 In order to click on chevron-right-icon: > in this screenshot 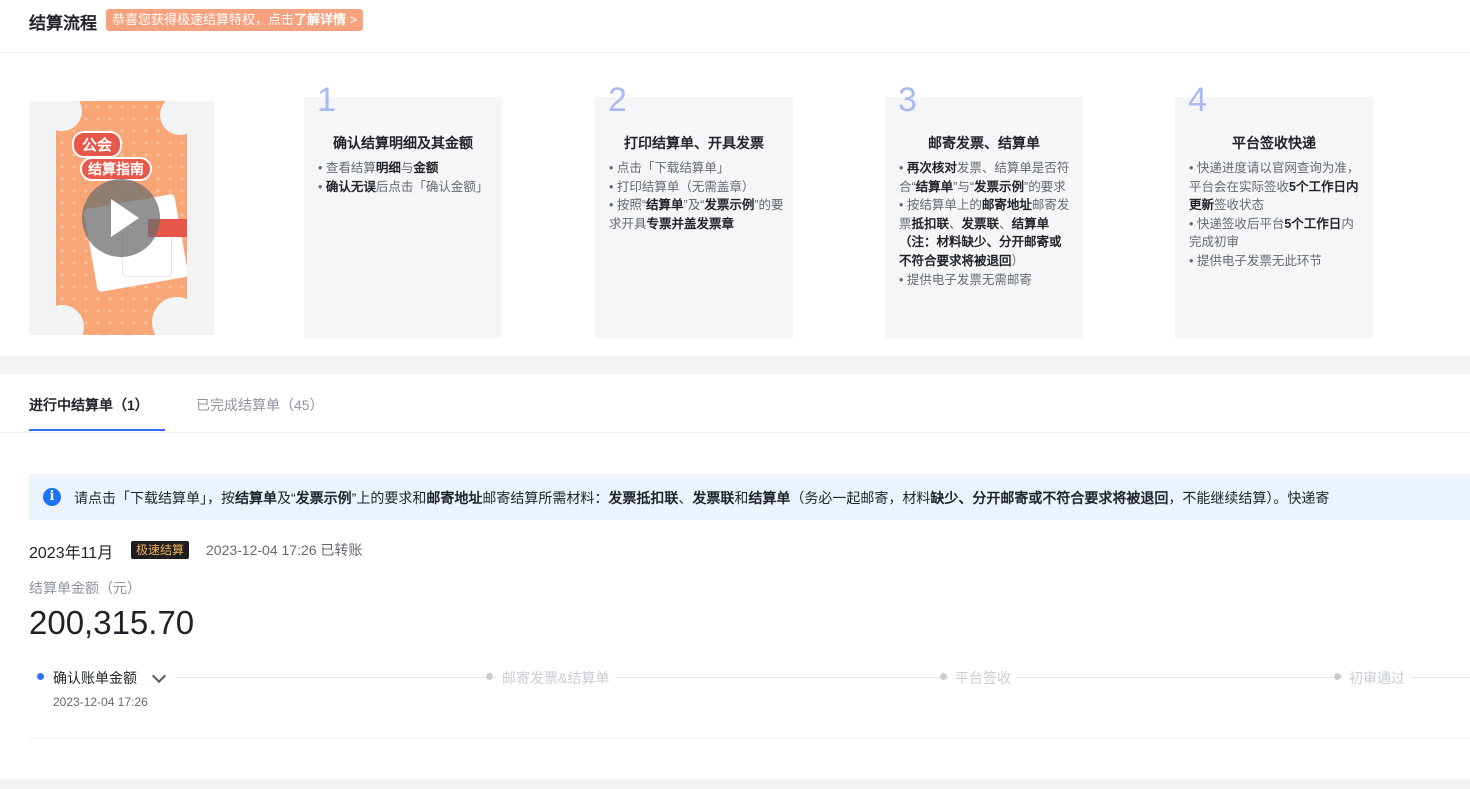, I will do `click(353, 19)`.